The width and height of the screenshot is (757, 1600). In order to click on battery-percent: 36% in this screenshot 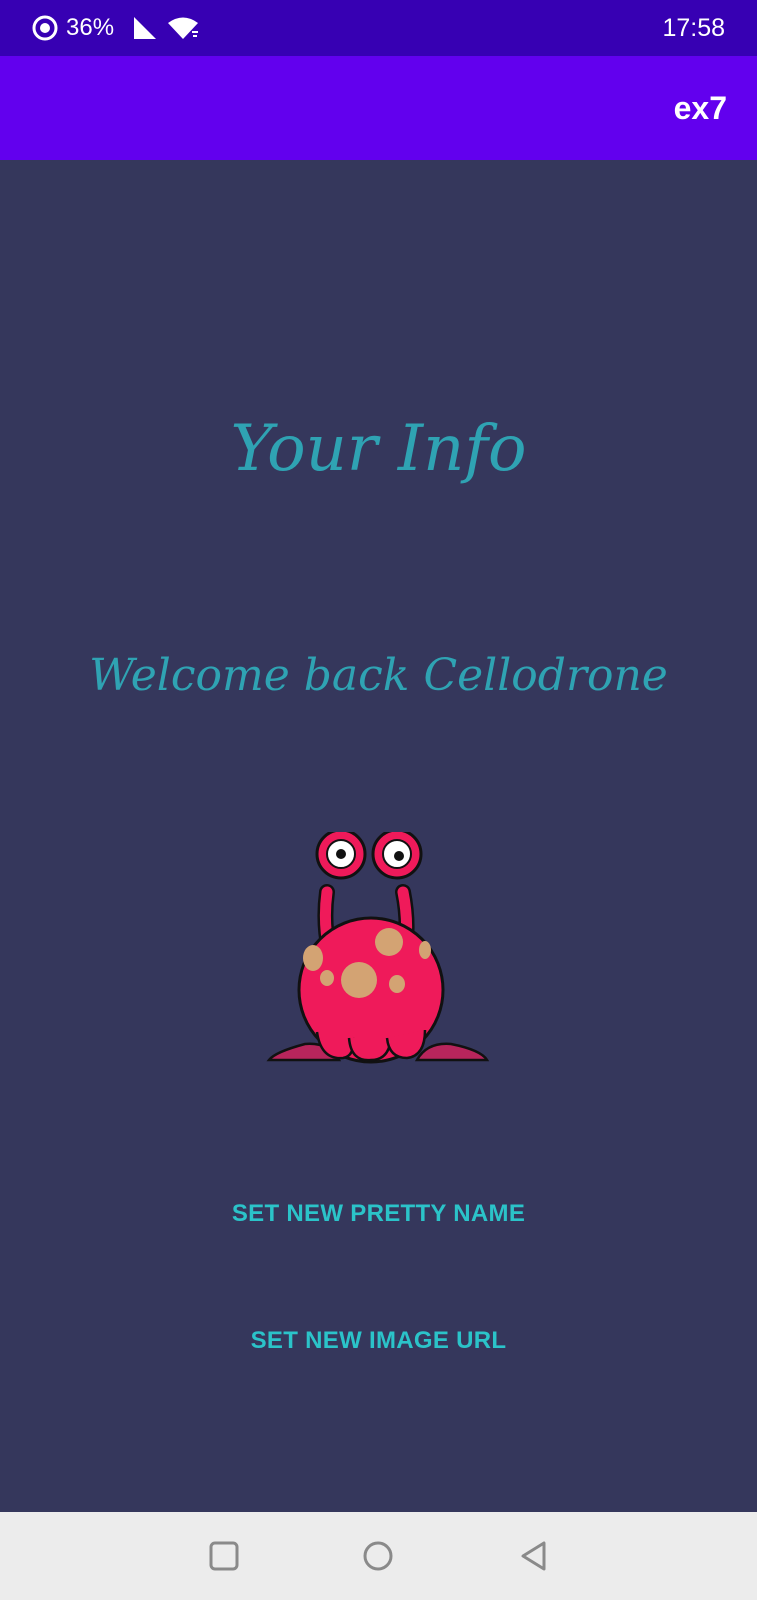, I will do `click(90, 27)`.